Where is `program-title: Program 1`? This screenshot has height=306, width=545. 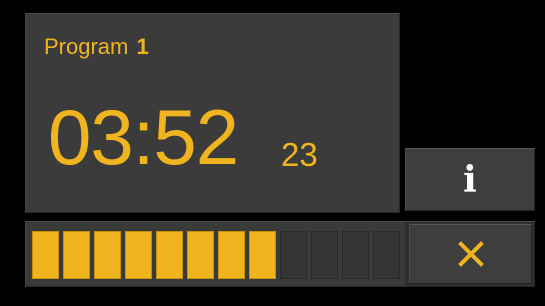
program-title: Program 1 is located at coordinates (96, 47).